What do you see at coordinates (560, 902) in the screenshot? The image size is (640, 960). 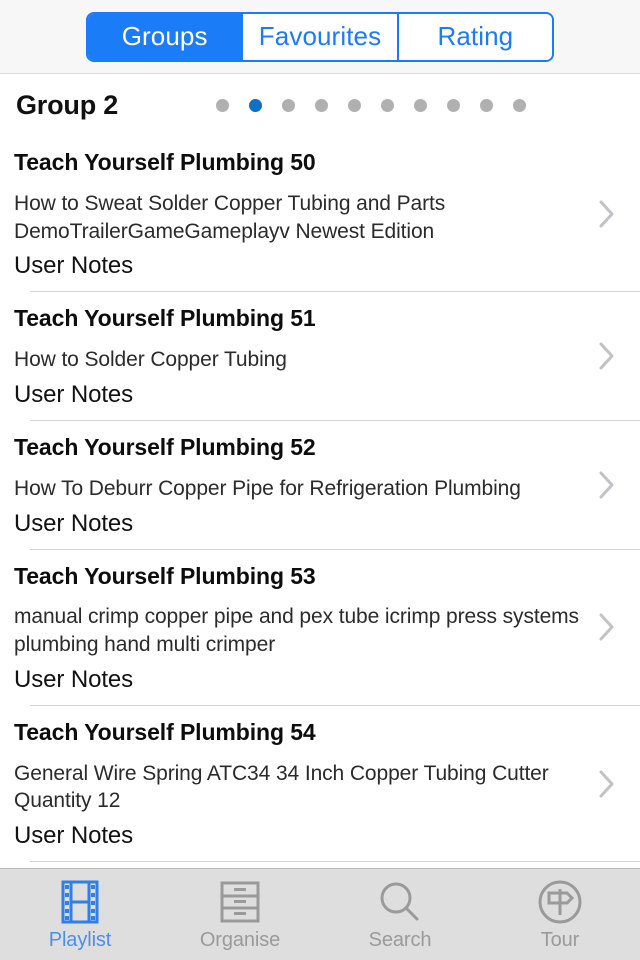 I see `signpost-circle-icon` at bounding box center [560, 902].